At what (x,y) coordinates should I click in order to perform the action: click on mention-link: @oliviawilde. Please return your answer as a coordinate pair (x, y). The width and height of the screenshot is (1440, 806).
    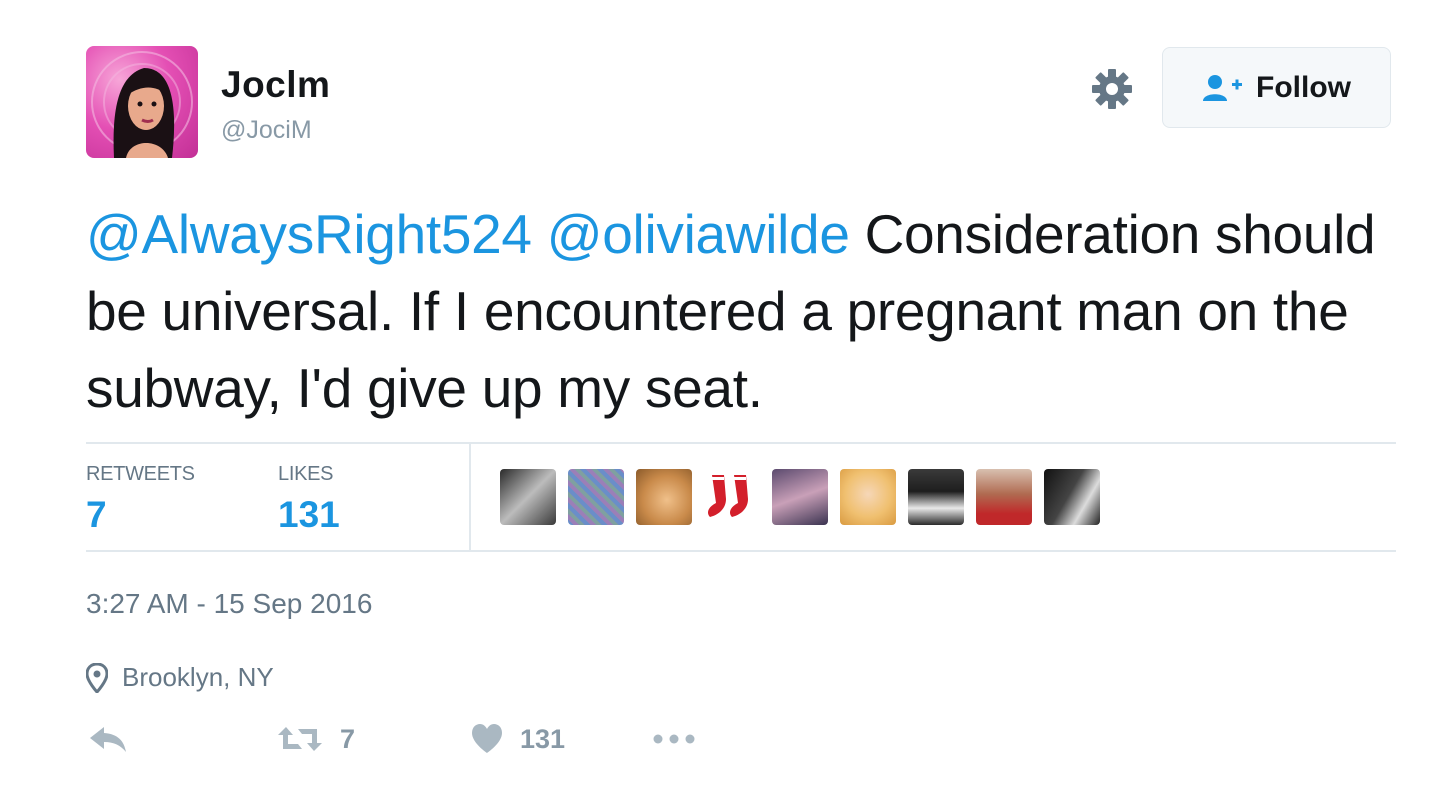
    Looking at the image, I should click on (698, 234).